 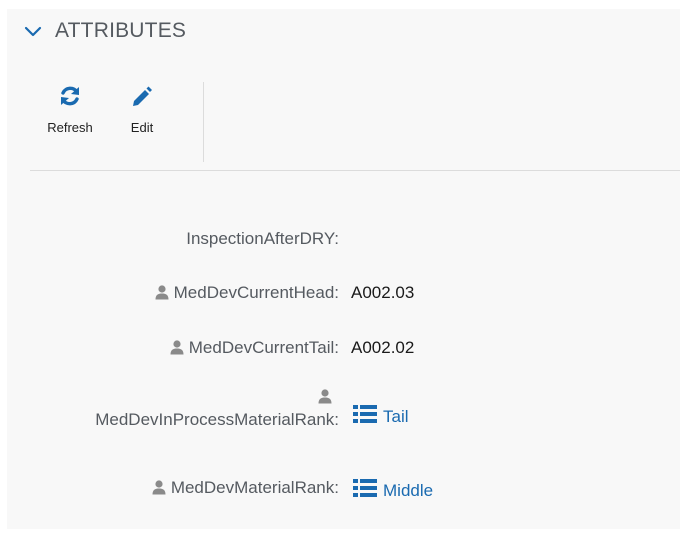 What do you see at coordinates (142, 127) in the screenshot?
I see `edit-label: Edit` at bounding box center [142, 127].